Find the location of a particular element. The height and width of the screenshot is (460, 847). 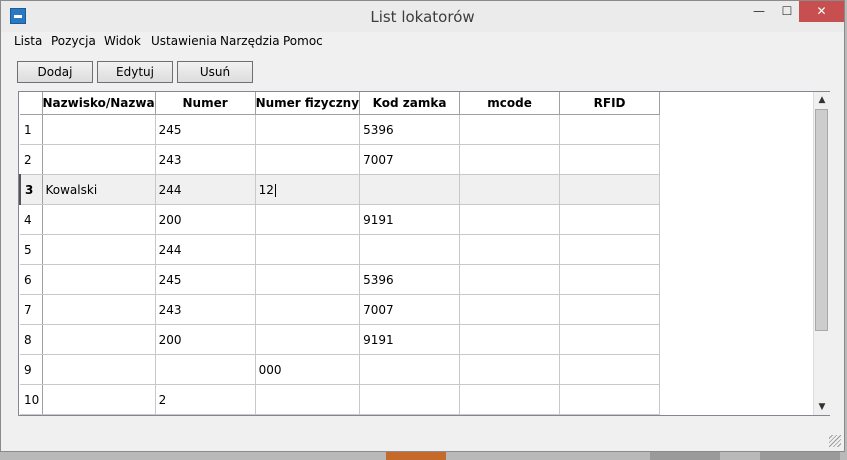

row-number: 11 is located at coordinates (31, 414).